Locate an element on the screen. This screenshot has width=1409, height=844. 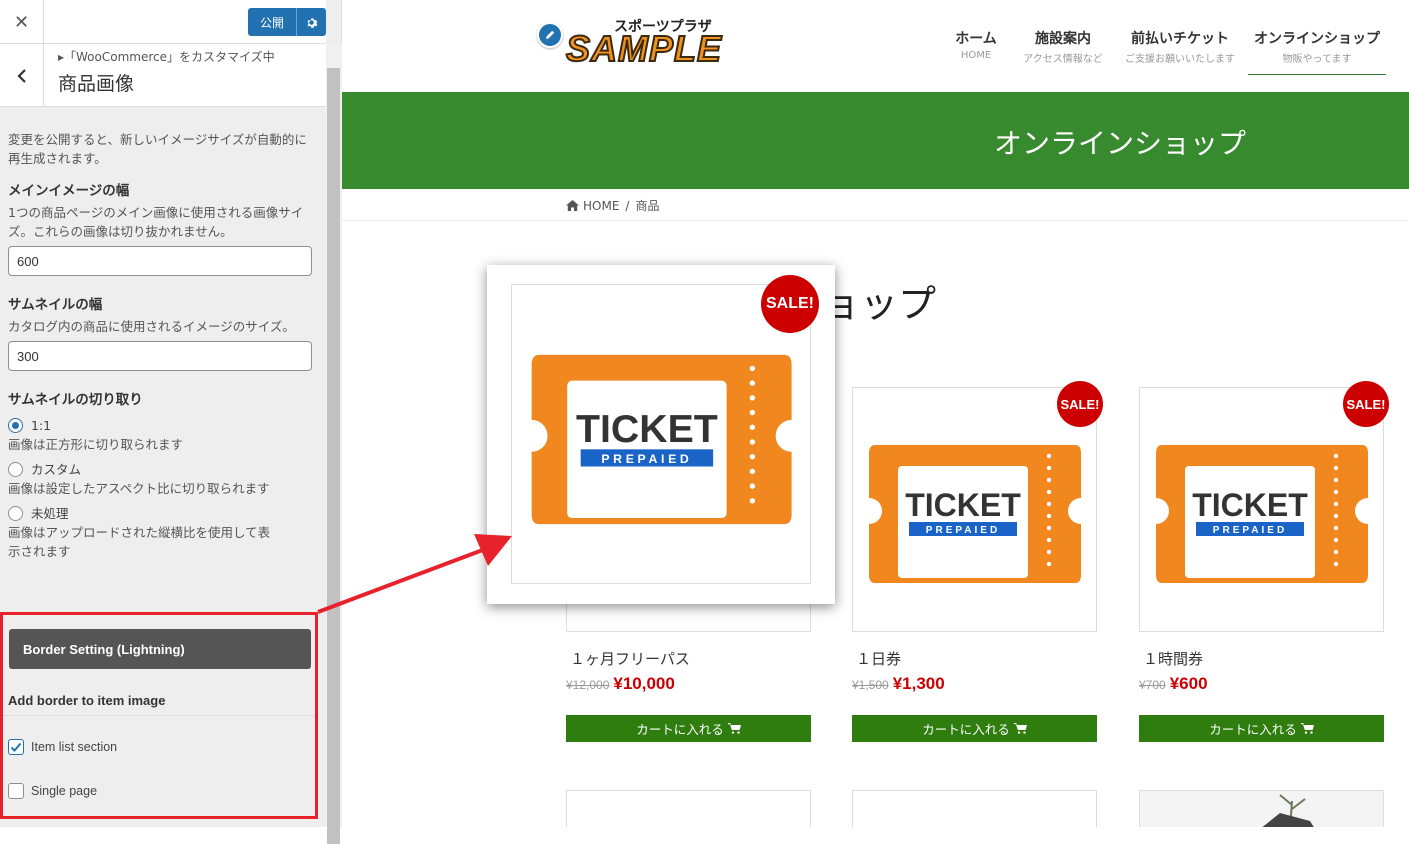
crop-option-label: 未処理 is located at coordinates (50, 513).